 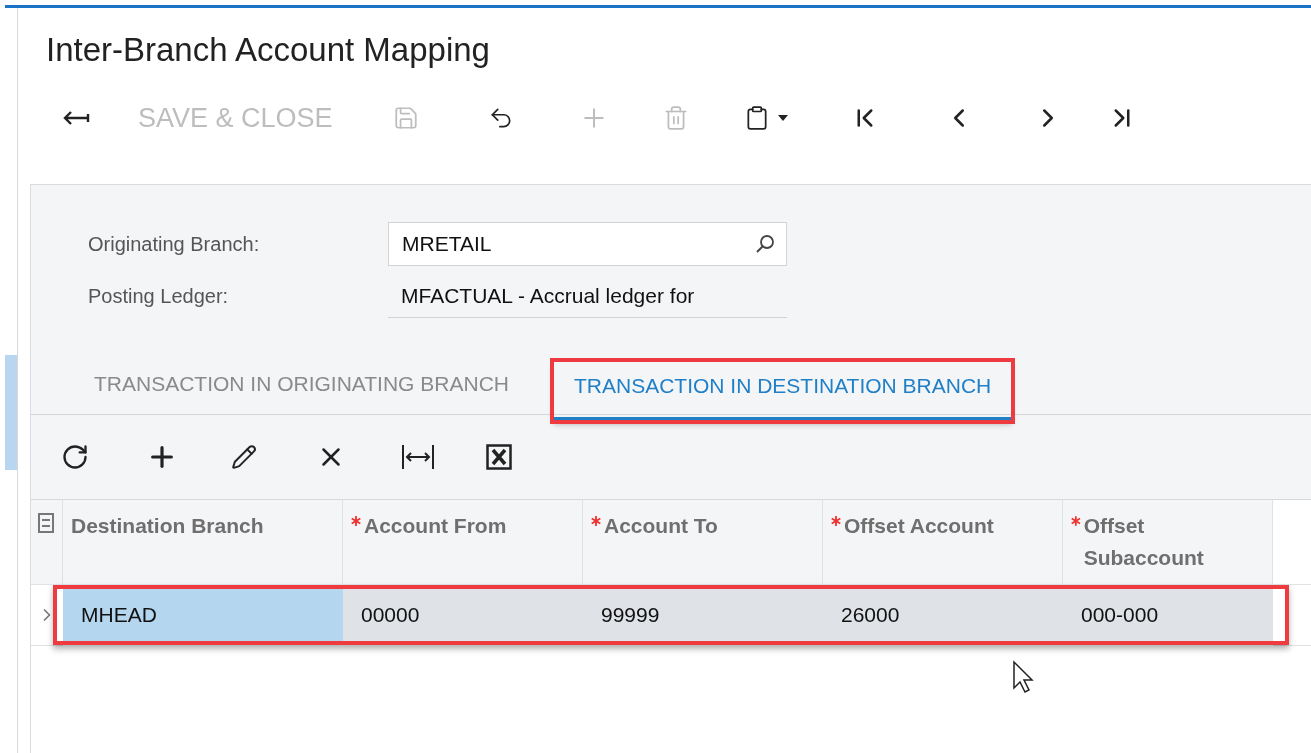 What do you see at coordinates (499, 457) in the screenshot?
I see `excel-export-icon` at bounding box center [499, 457].